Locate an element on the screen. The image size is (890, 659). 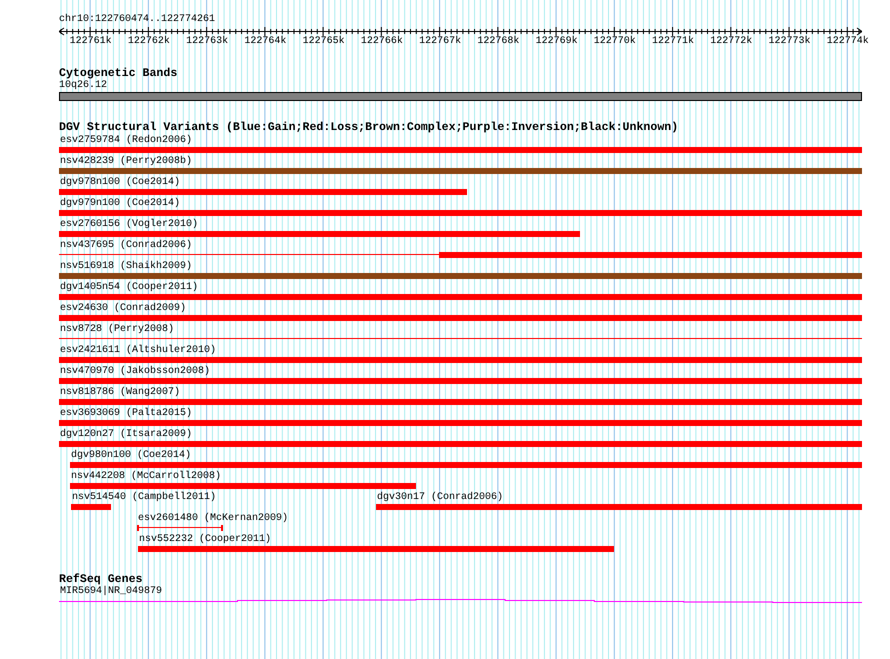
variant-label: nsv516918 (Shaikh2009) is located at coordinates (126, 266).